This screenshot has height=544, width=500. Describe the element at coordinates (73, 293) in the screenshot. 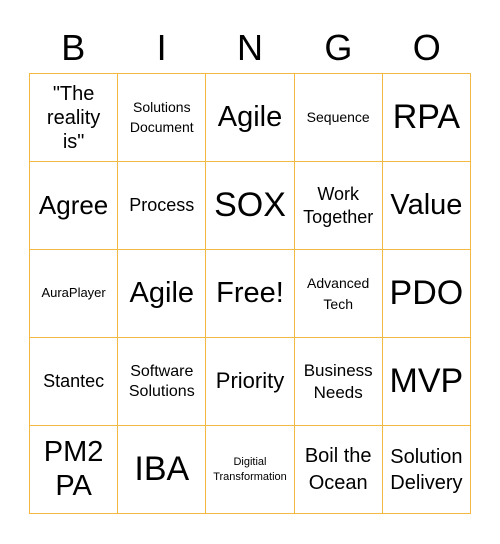

I see `bingo-cell: AuraPlayer` at that location.